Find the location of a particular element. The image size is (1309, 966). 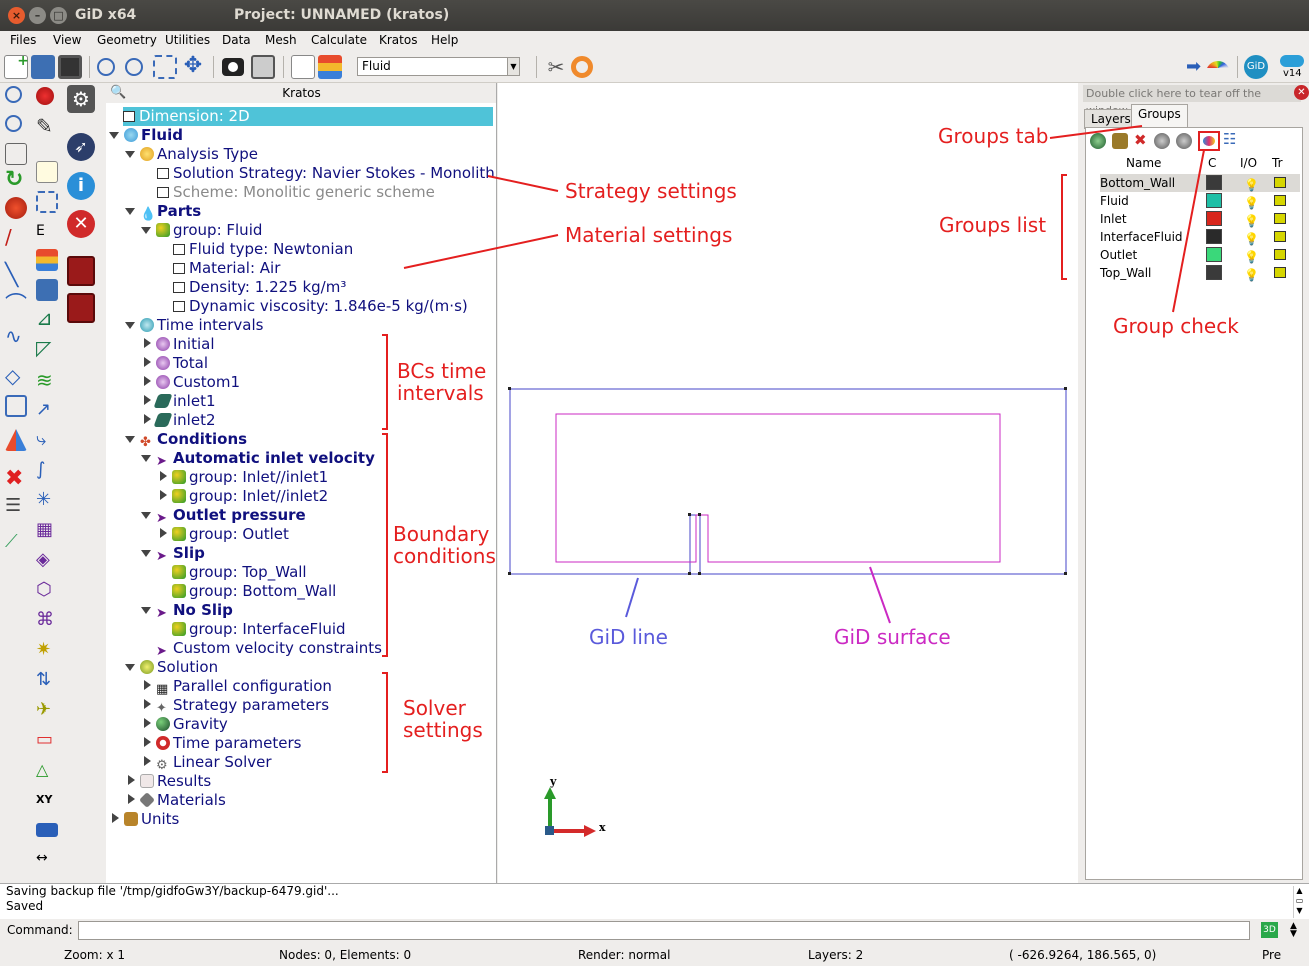

intersect-icon: ✳ is located at coordinates (47, 500).